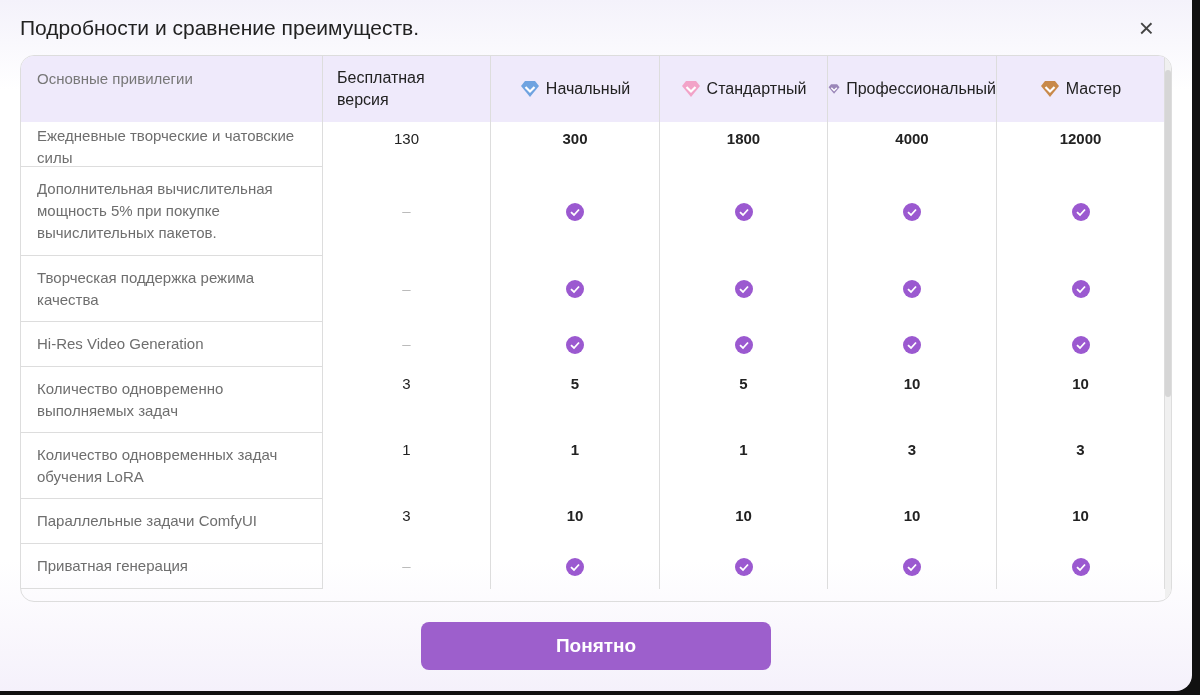  What do you see at coordinates (172, 144) in the screenshot?
I see `row-label: Ежедневные творческие и чатовские силы` at bounding box center [172, 144].